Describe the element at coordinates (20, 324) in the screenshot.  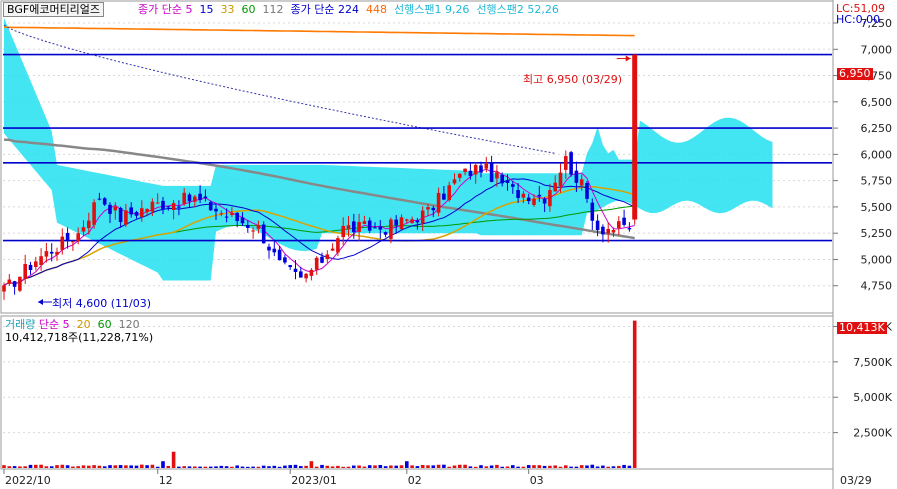
I see `volume-label: 거래량` at that location.